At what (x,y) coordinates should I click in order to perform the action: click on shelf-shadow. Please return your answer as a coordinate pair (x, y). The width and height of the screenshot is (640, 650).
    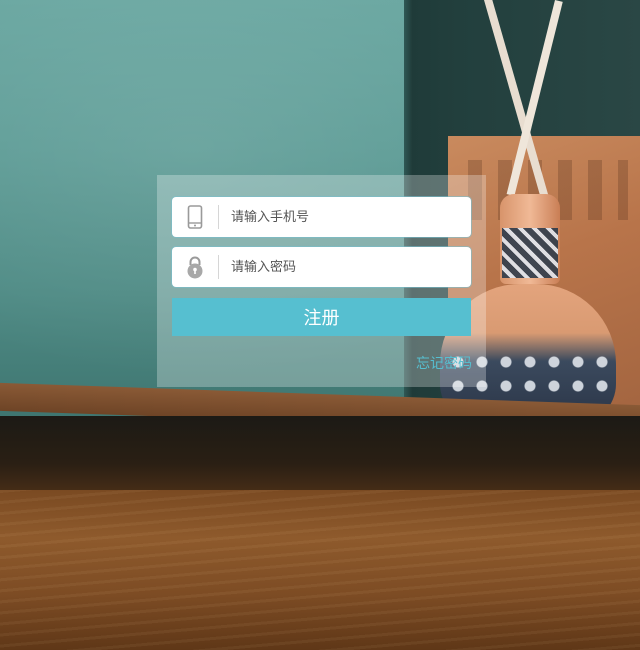
    Looking at the image, I should click on (320, 456).